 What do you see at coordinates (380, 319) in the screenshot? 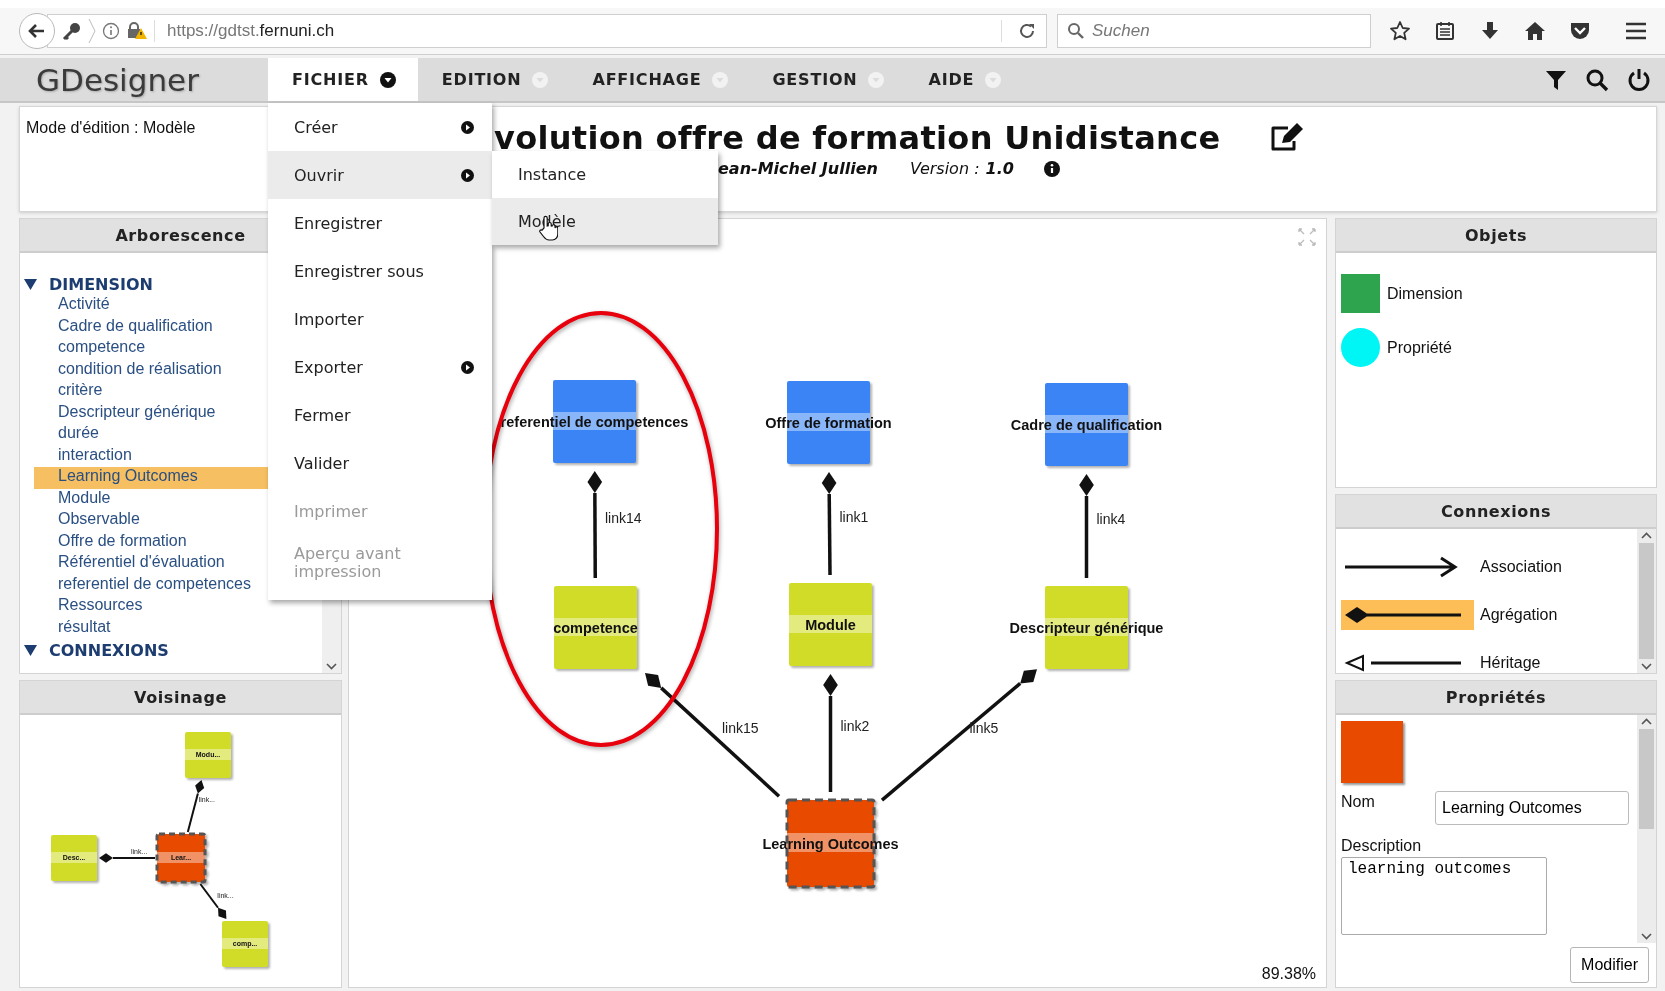
I see `menu-item: Importer` at bounding box center [380, 319].